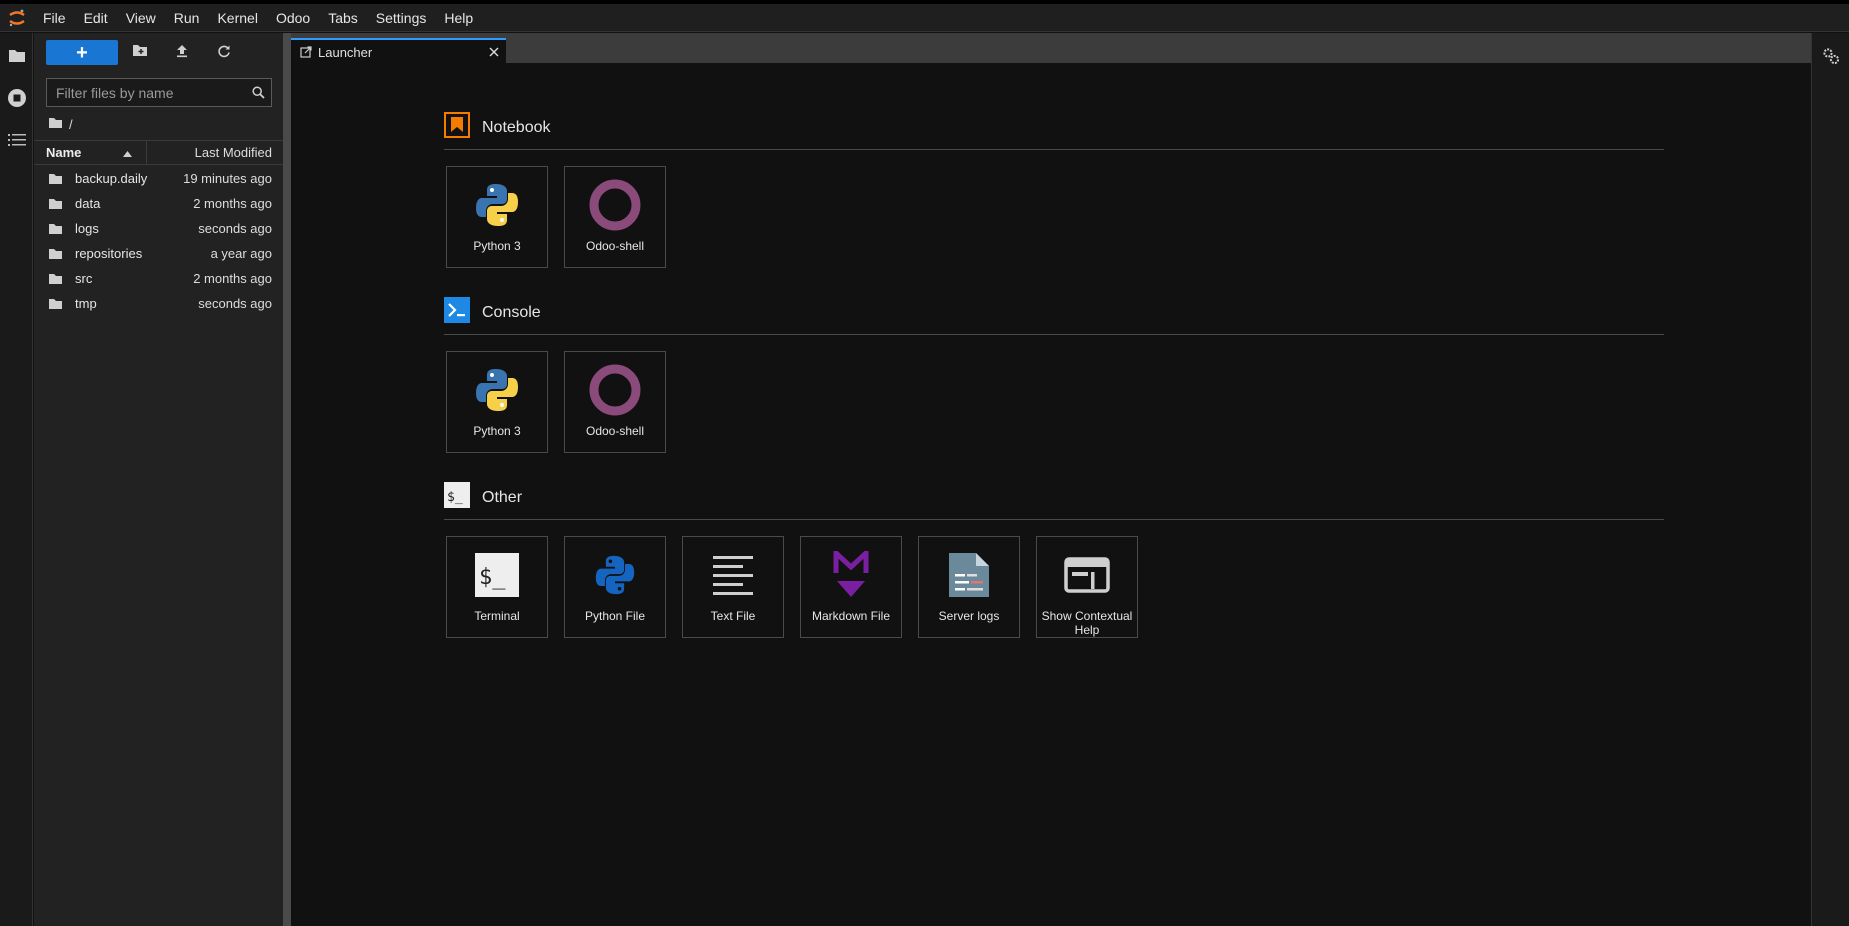 The image size is (1849, 926). Describe the element at coordinates (1087, 623) in the screenshot. I see `card-label: Show Contextual Help` at that location.